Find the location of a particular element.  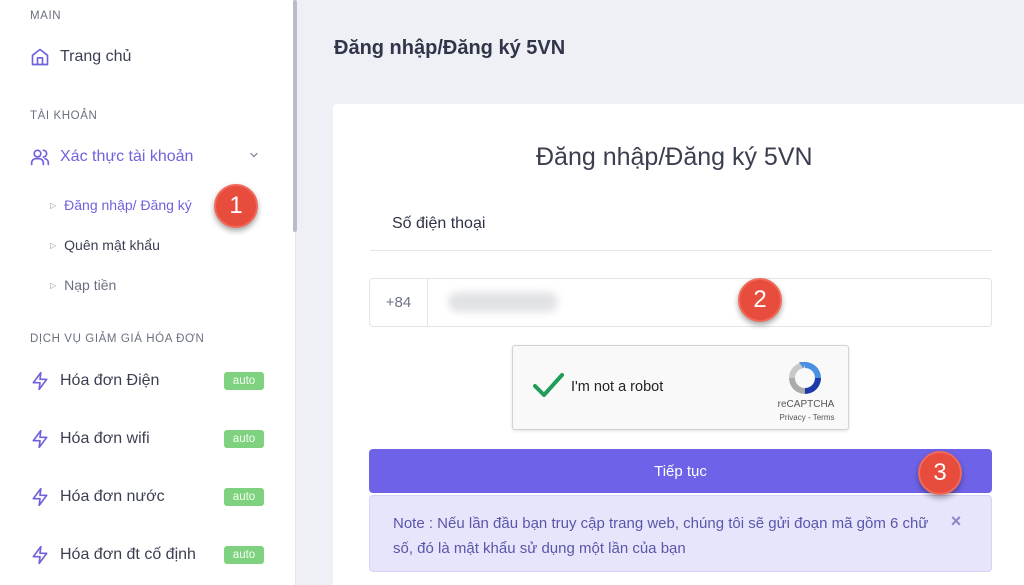

sidebar-subitem-login: ▷ Đăng nhập/ Đăng ký is located at coordinates (121, 205).